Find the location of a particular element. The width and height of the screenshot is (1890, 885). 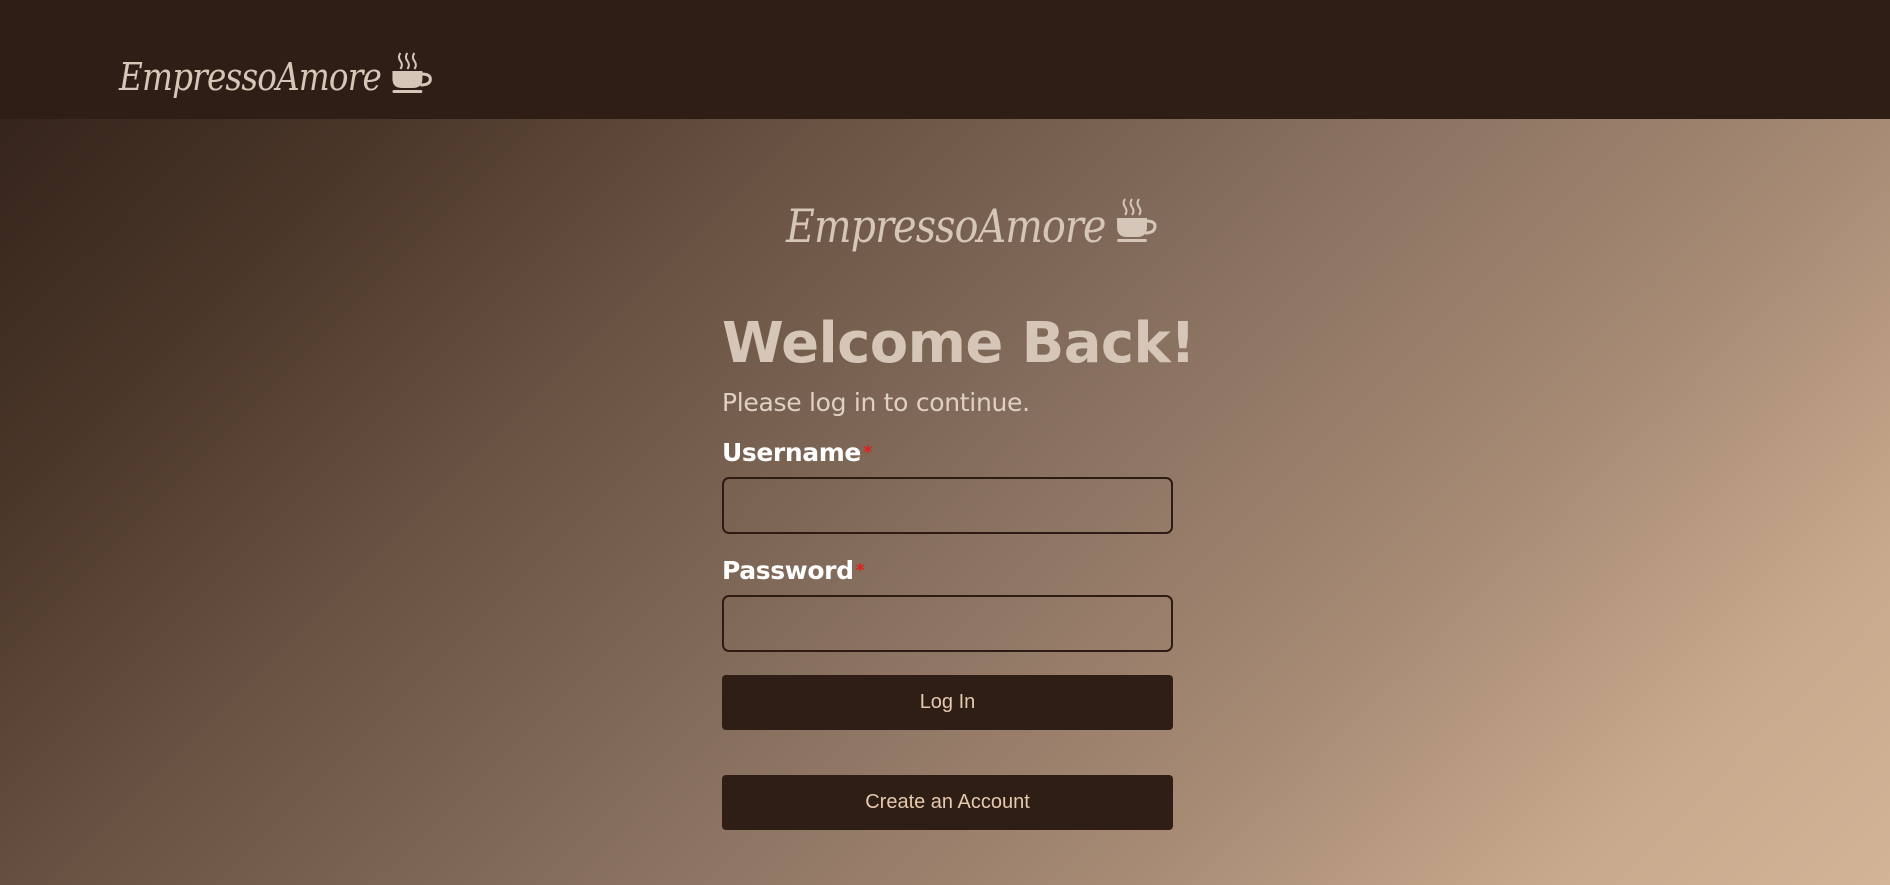

username-input is located at coordinates (947, 505).